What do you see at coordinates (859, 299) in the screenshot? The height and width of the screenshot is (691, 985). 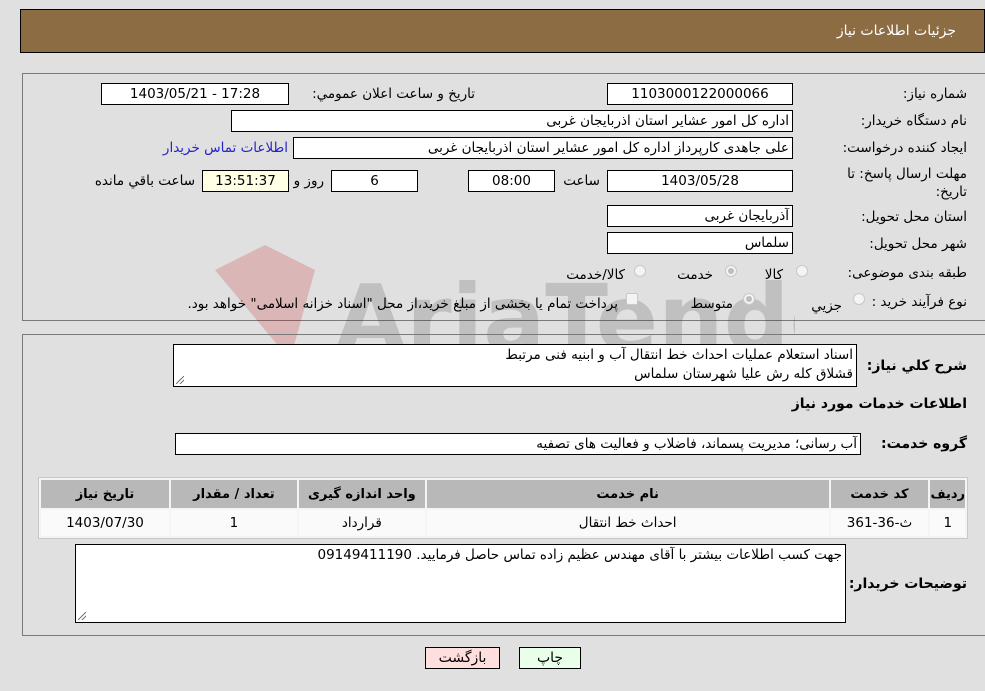 I see `purchase-radio-minor` at bounding box center [859, 299].